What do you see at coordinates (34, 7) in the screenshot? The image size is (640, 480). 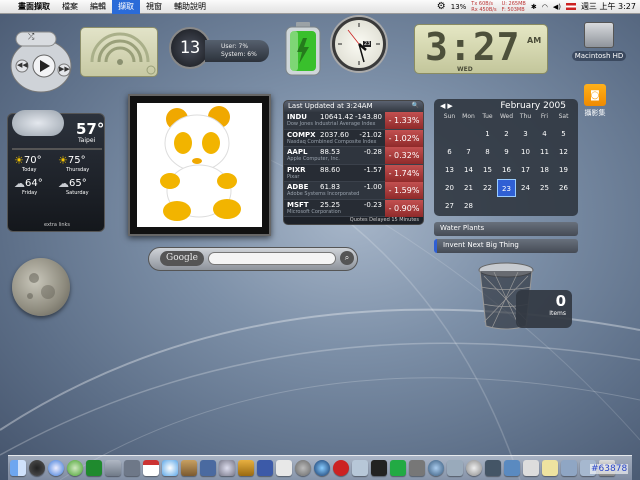 I see `menu-item-app: 畫面擷取` at bounding box center [34, 7].